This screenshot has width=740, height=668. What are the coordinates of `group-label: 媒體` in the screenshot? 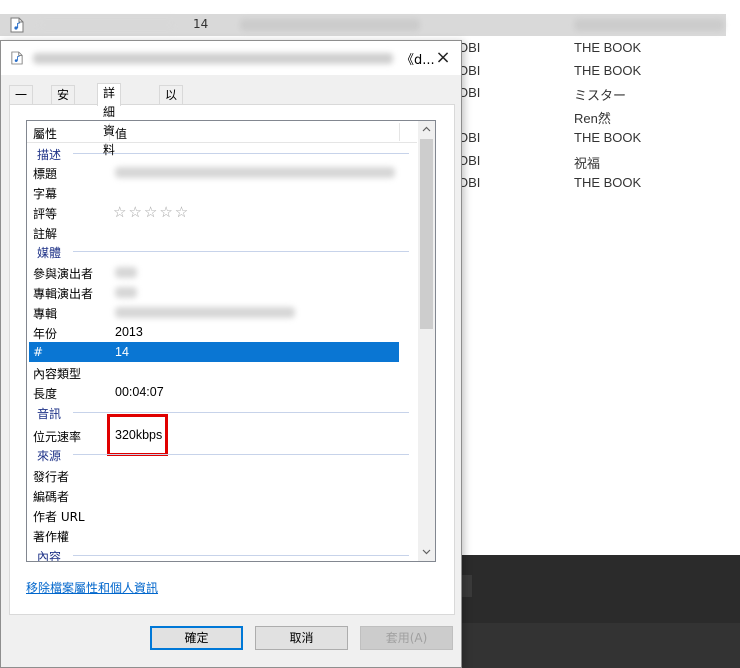 It's located at (49, 253).